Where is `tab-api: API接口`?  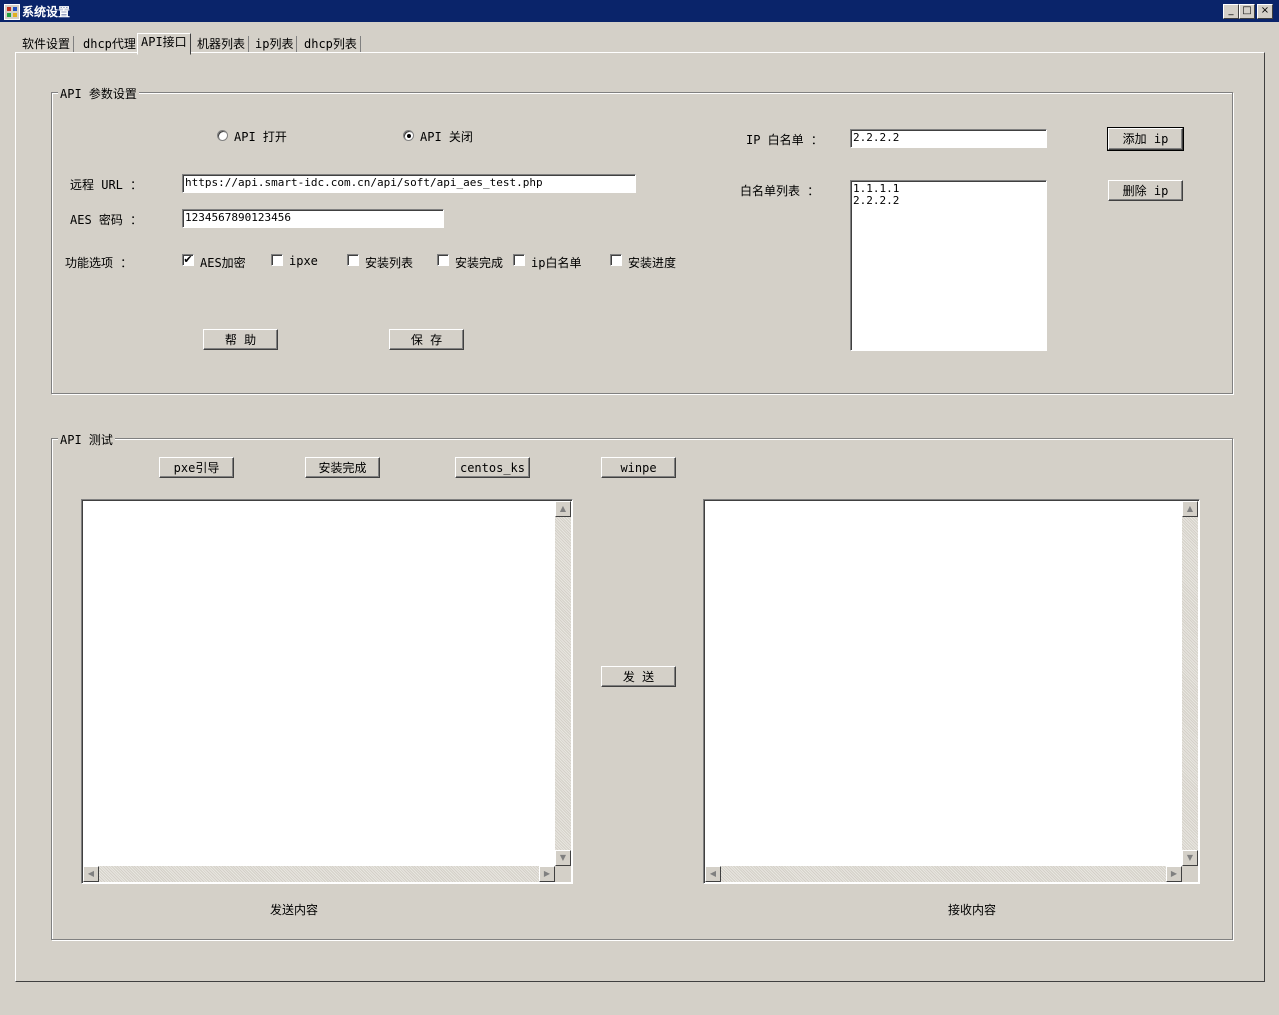 tab-api: API接口 is located at coordinates (164, 44).